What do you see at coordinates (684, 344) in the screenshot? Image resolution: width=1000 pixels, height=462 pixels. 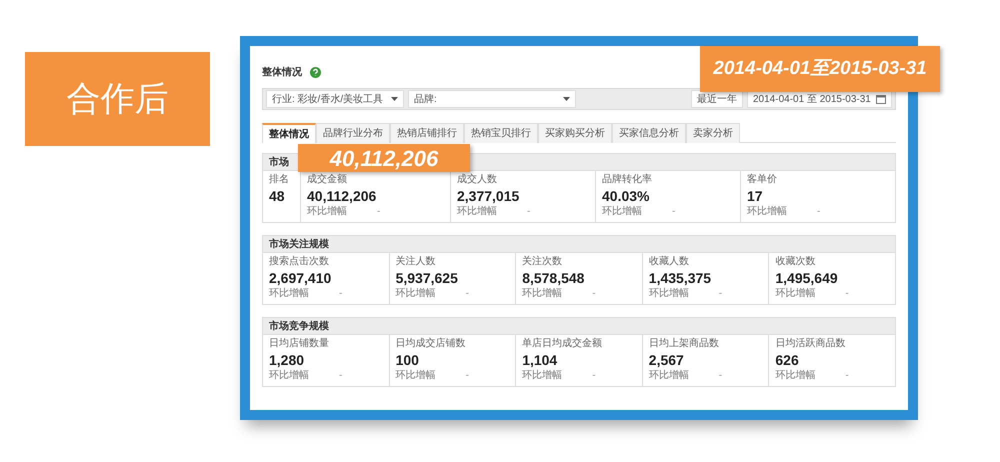 I see `metric-label: 日均上架商品数` at bounding box center [684, 344].